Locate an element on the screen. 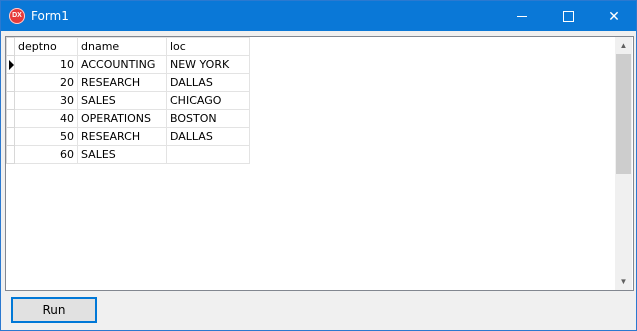  scroll-up-icon: ▲ is located at coordinates (623, 45).